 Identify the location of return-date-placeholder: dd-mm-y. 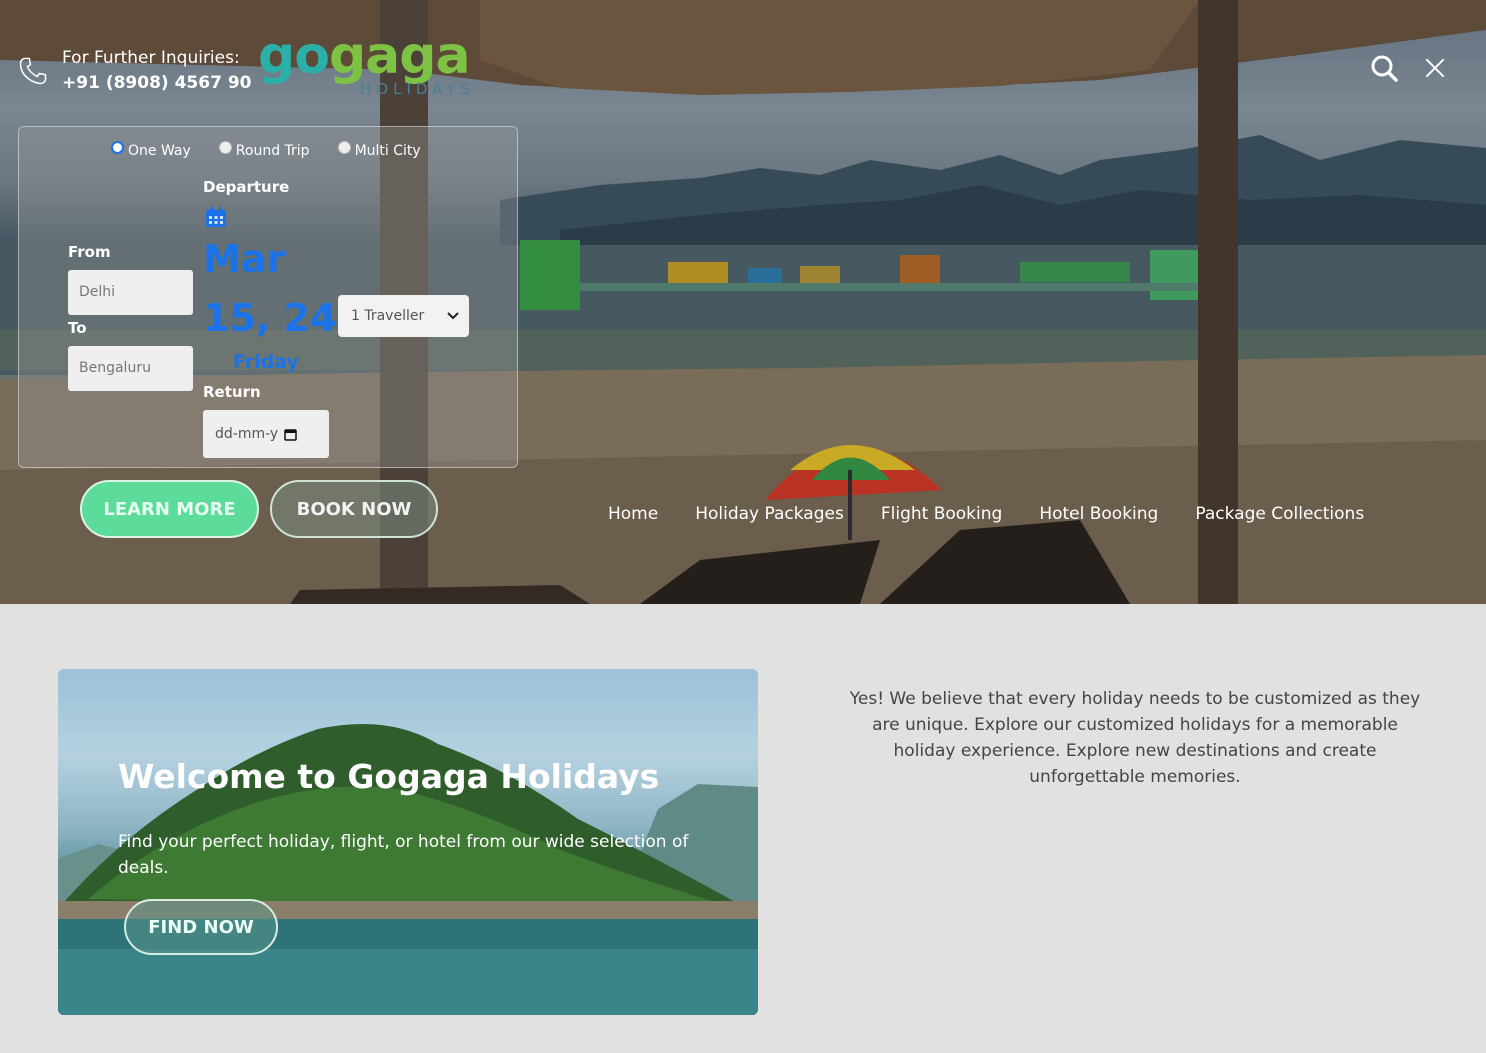
(247, 434).